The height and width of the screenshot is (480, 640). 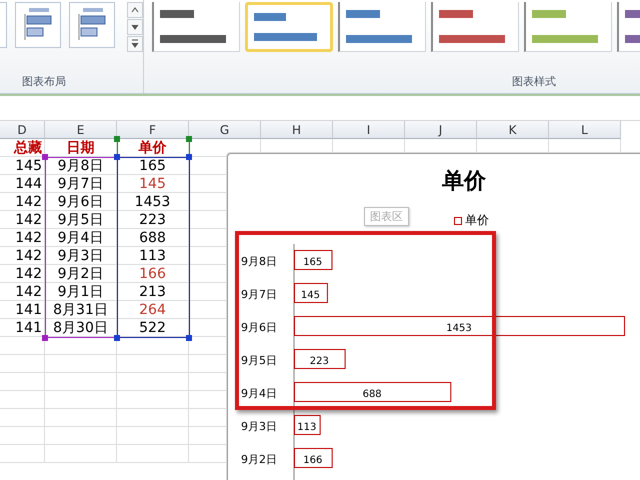 I want to click on data-label: 223, so click(x=319, y=361).